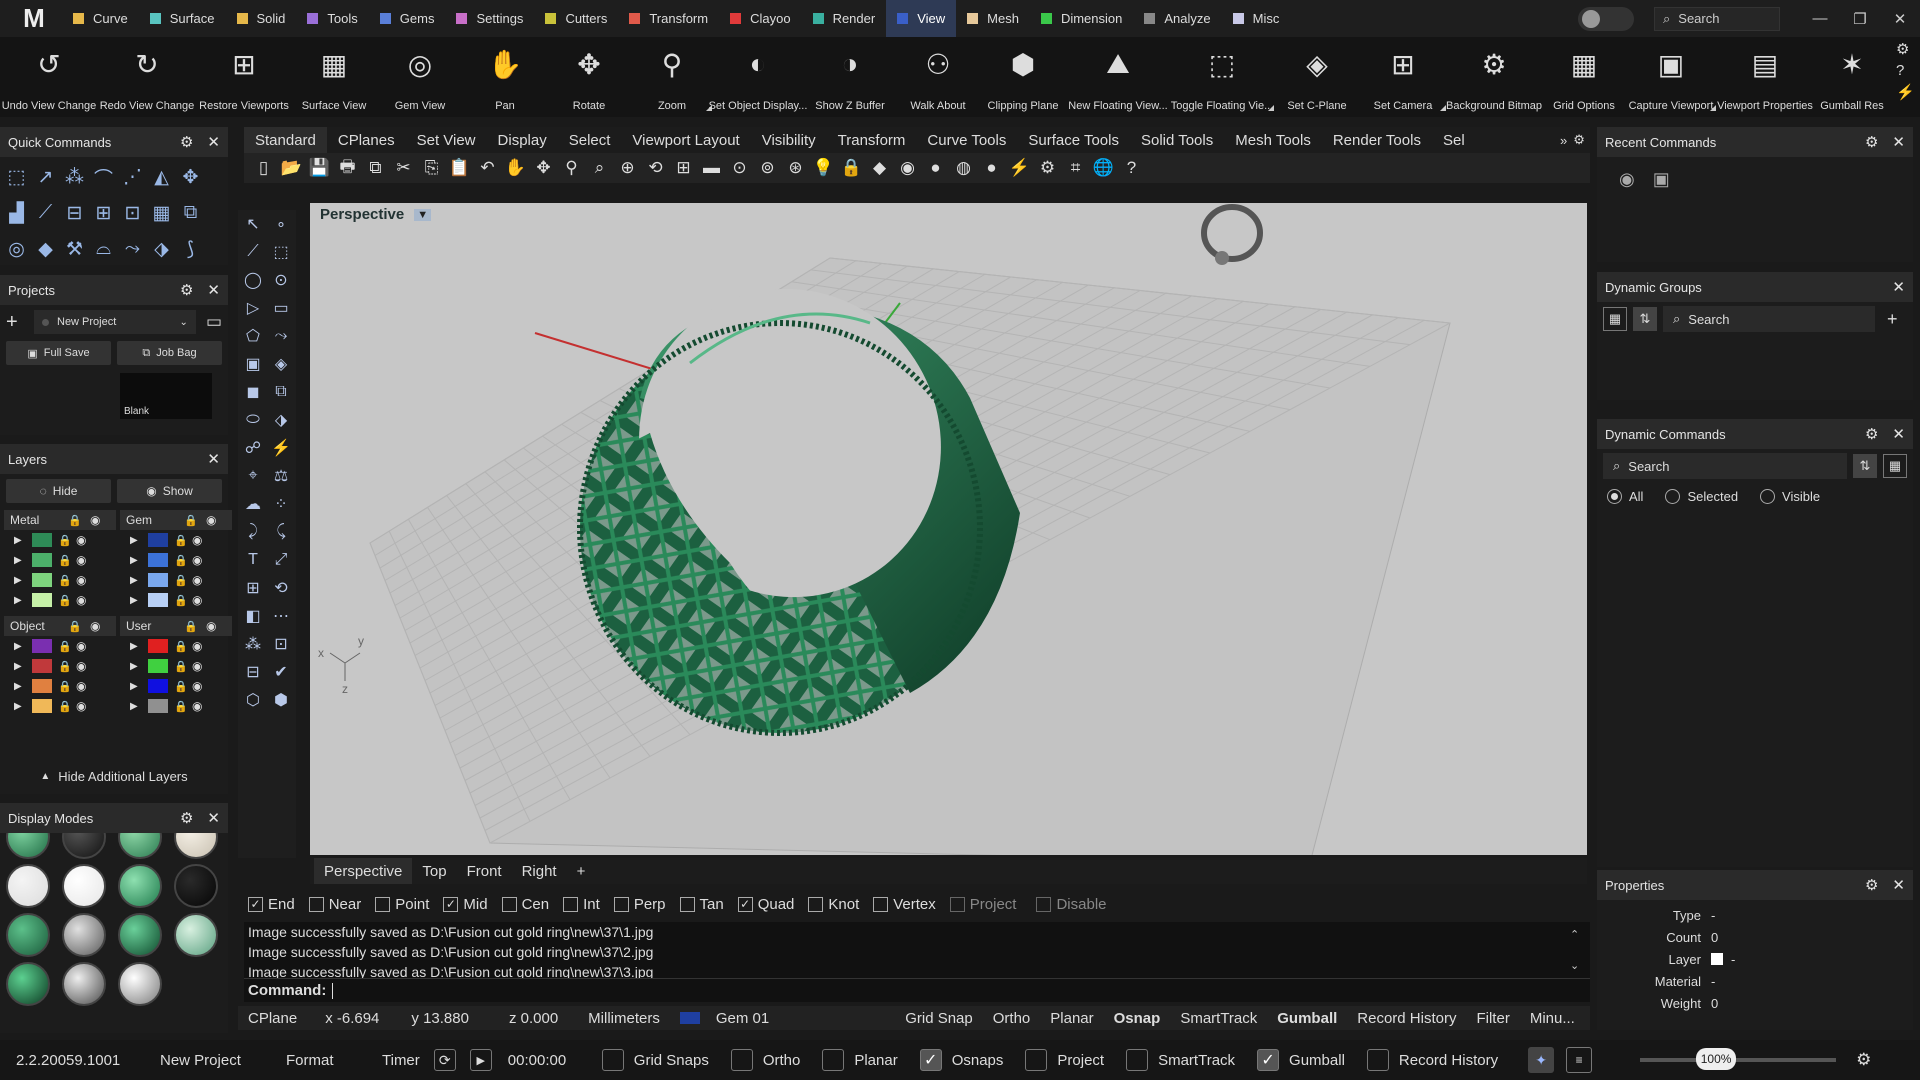 The height and width of the screenshot is (1080, 1920). Describe the element at coordinates (169, 353) in the screenshot. I see `job-bag-button: ⧉ Job Bag` at that location.